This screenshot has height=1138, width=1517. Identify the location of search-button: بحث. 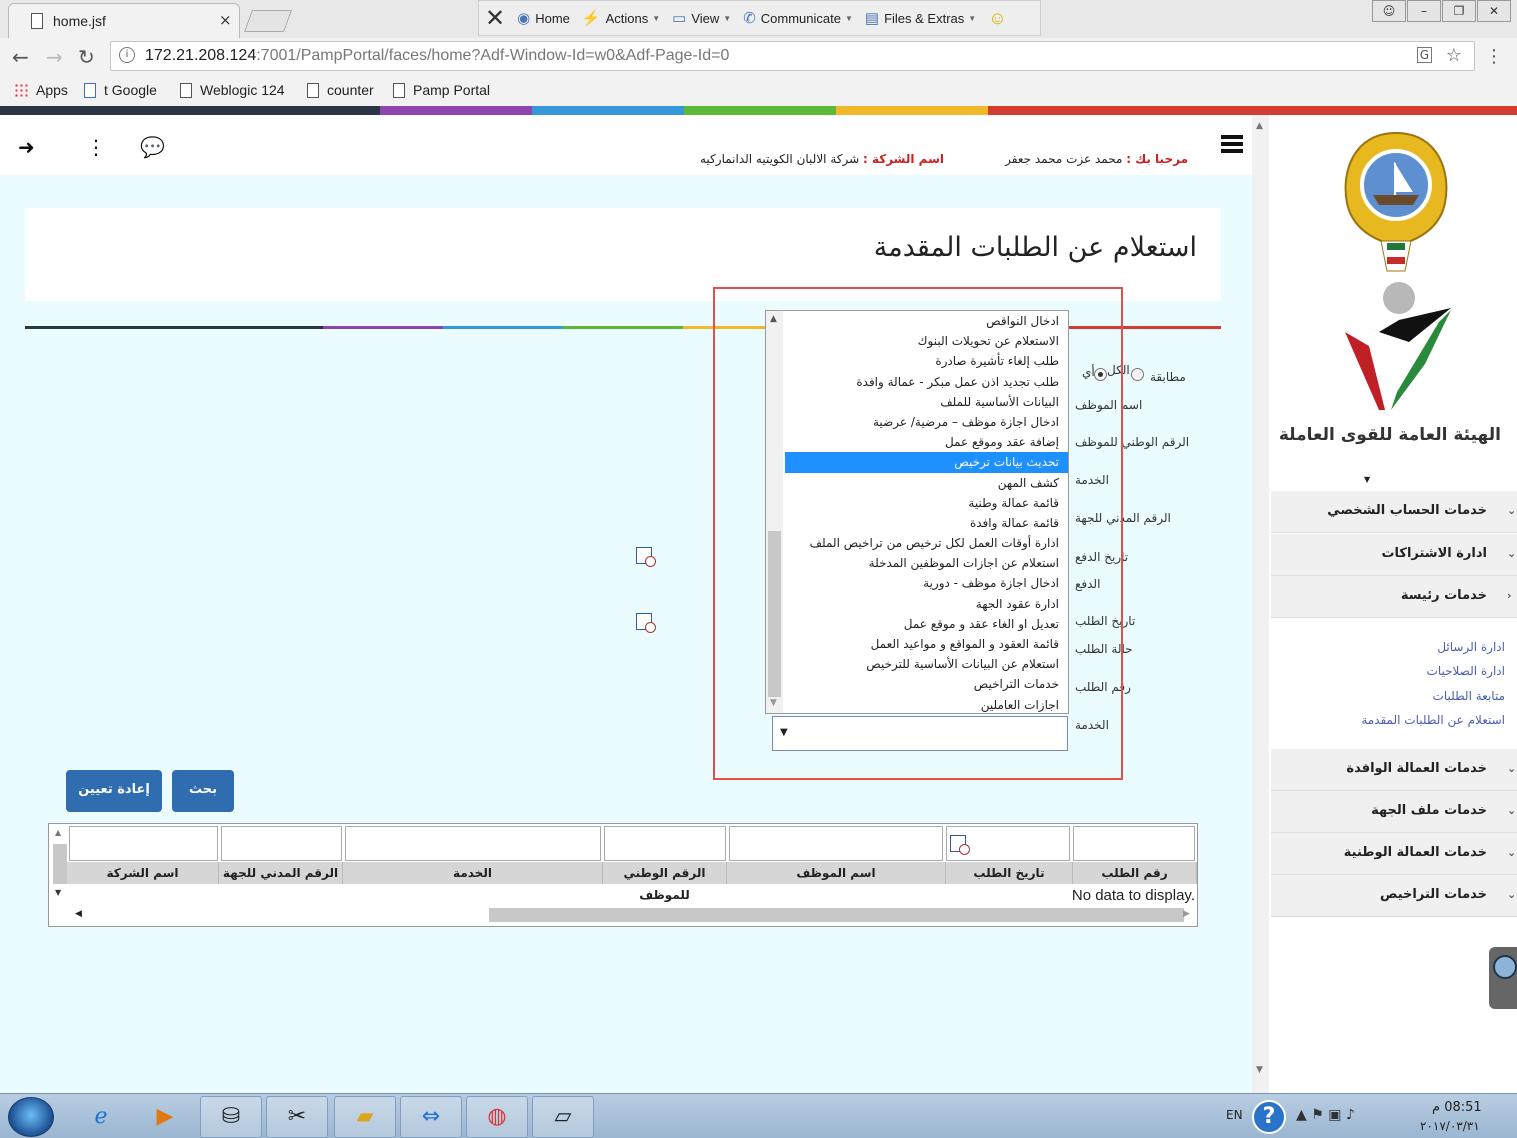
(203, 791).